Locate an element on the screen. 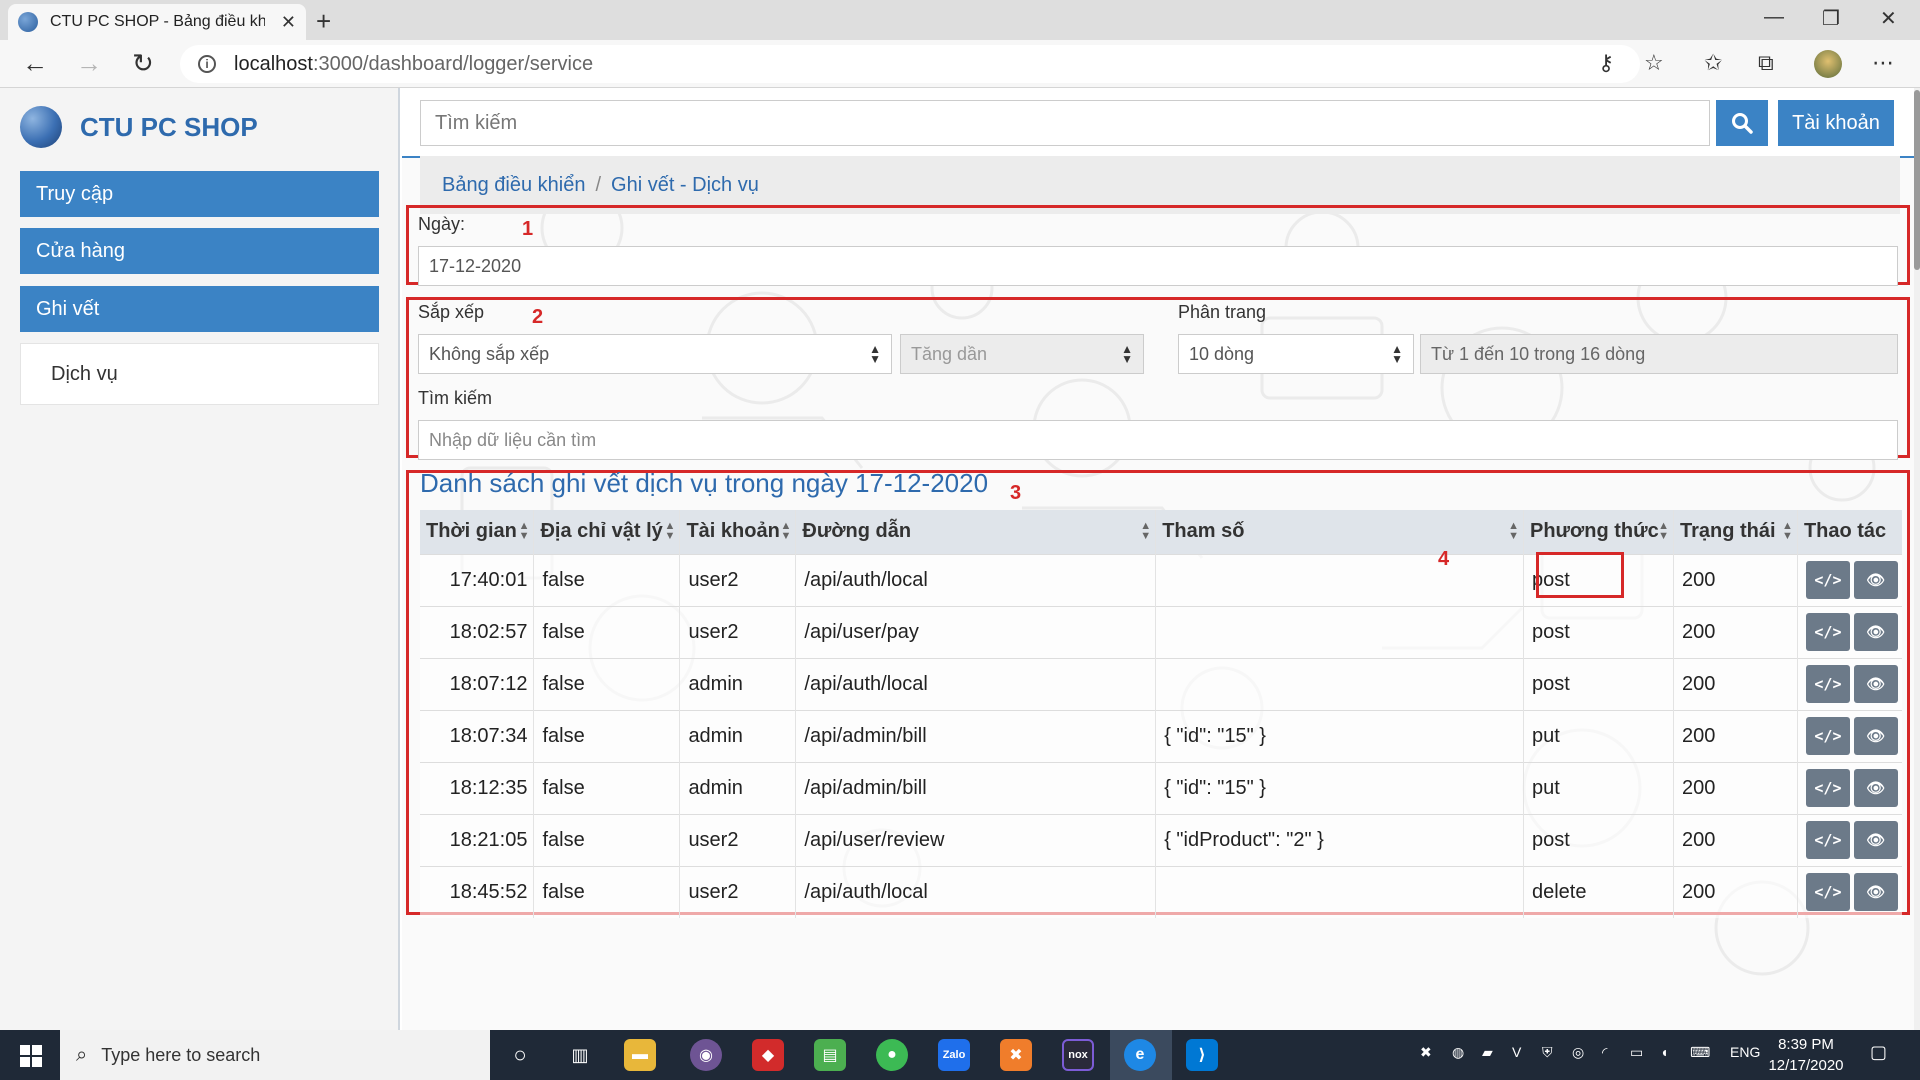 Image resolution: width=1920 pixels, height=1080 pixels. nvidia-tray-icon: ▰ is located at coordinates (1487, 1052).